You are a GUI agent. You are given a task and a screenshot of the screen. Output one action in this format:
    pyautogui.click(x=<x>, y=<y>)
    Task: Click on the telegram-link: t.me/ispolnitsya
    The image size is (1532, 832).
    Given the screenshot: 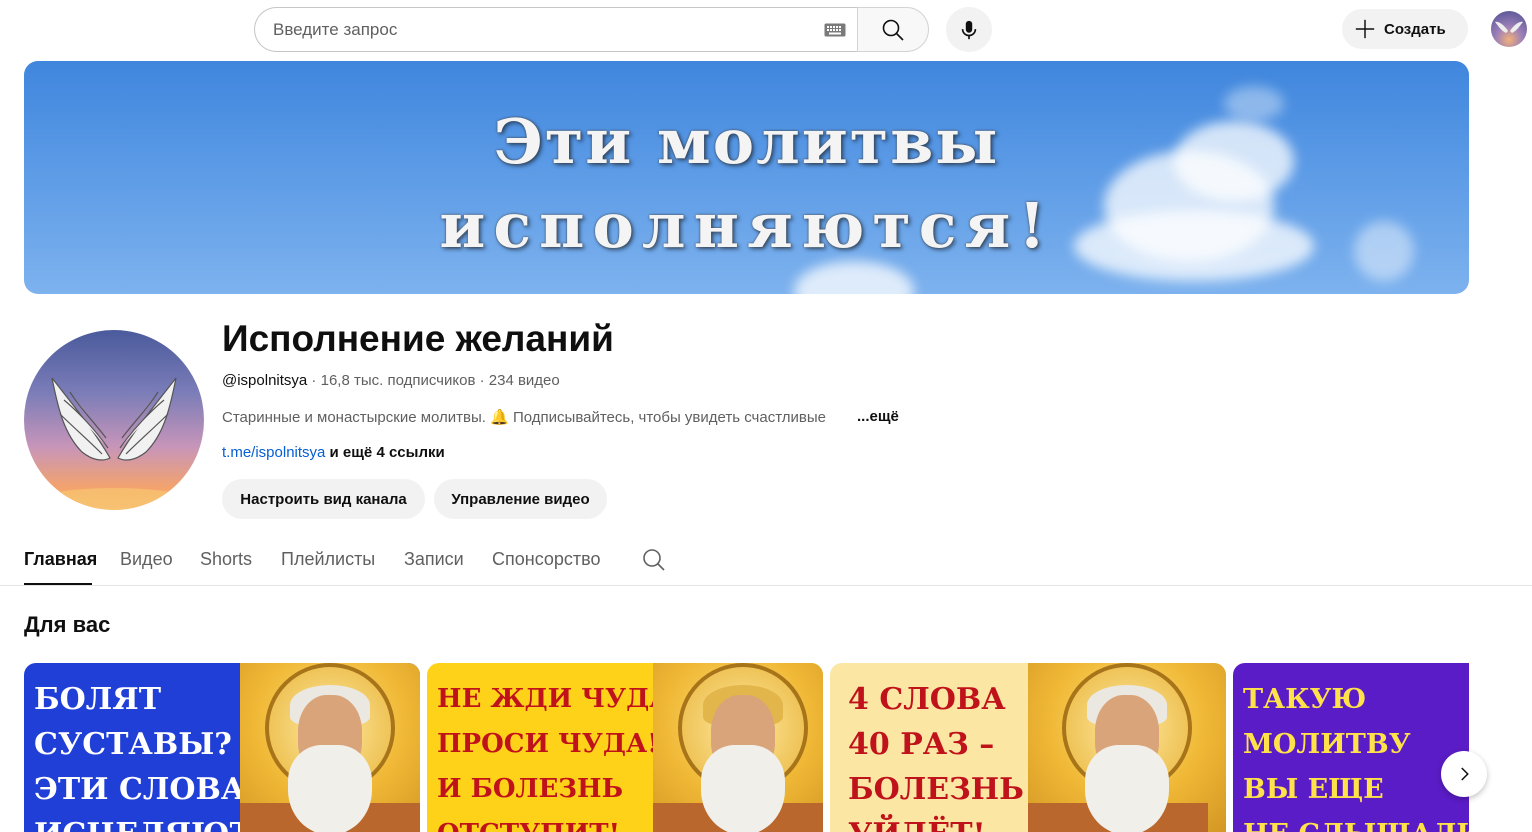 What is the action you would take?
    pyautogui.click(x=273, y=452)
    